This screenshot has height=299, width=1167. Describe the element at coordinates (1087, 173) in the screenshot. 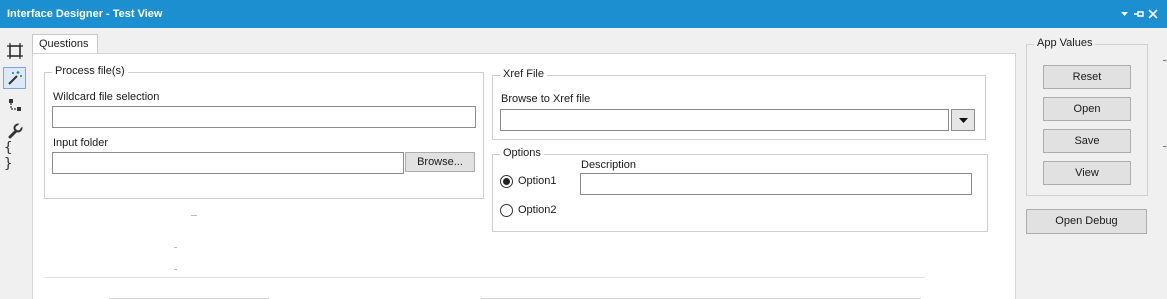

I see `view-button: View` at that location.